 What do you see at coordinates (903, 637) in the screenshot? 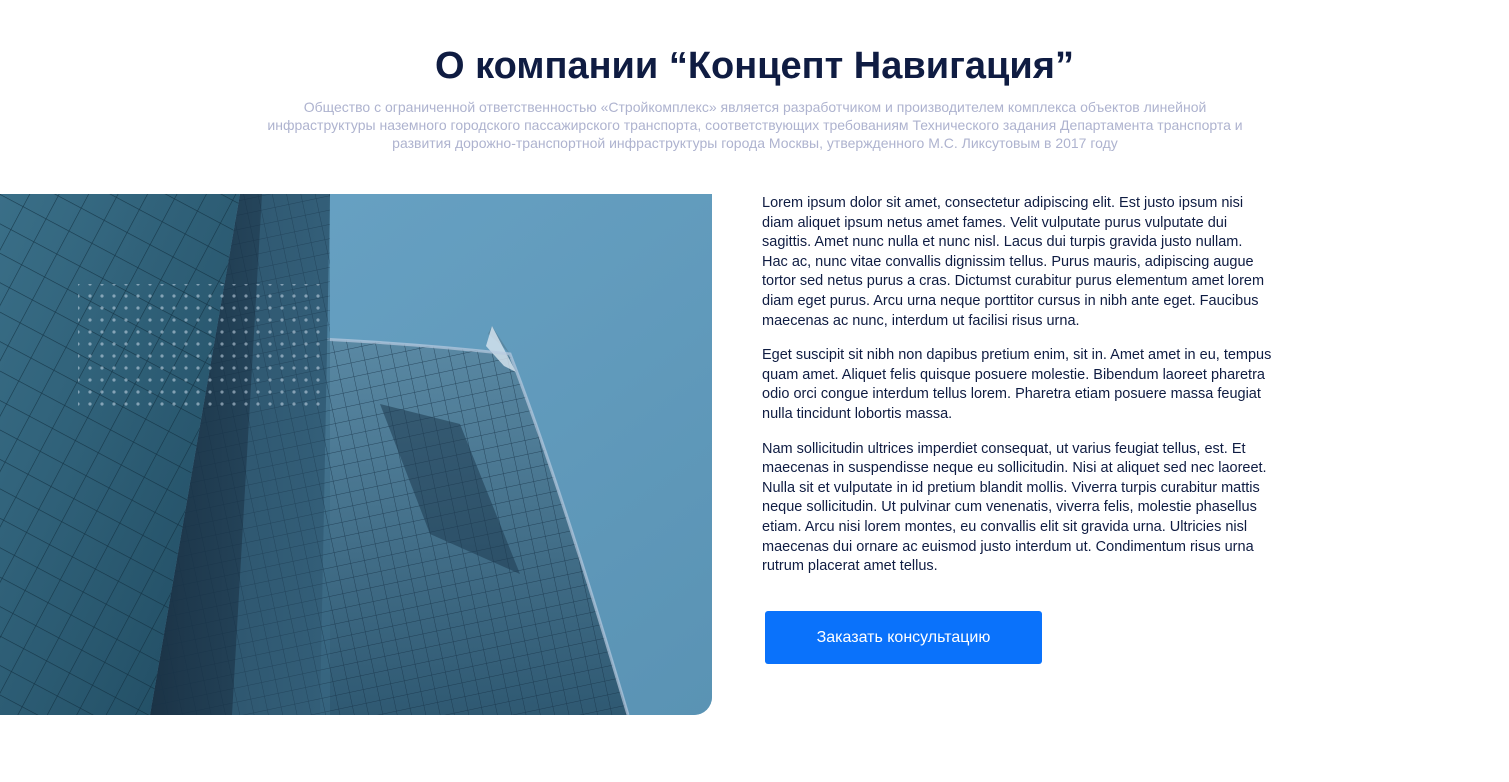
I see `order-consultation-button: Заказать консультацию` at bounding box center [903, 637].